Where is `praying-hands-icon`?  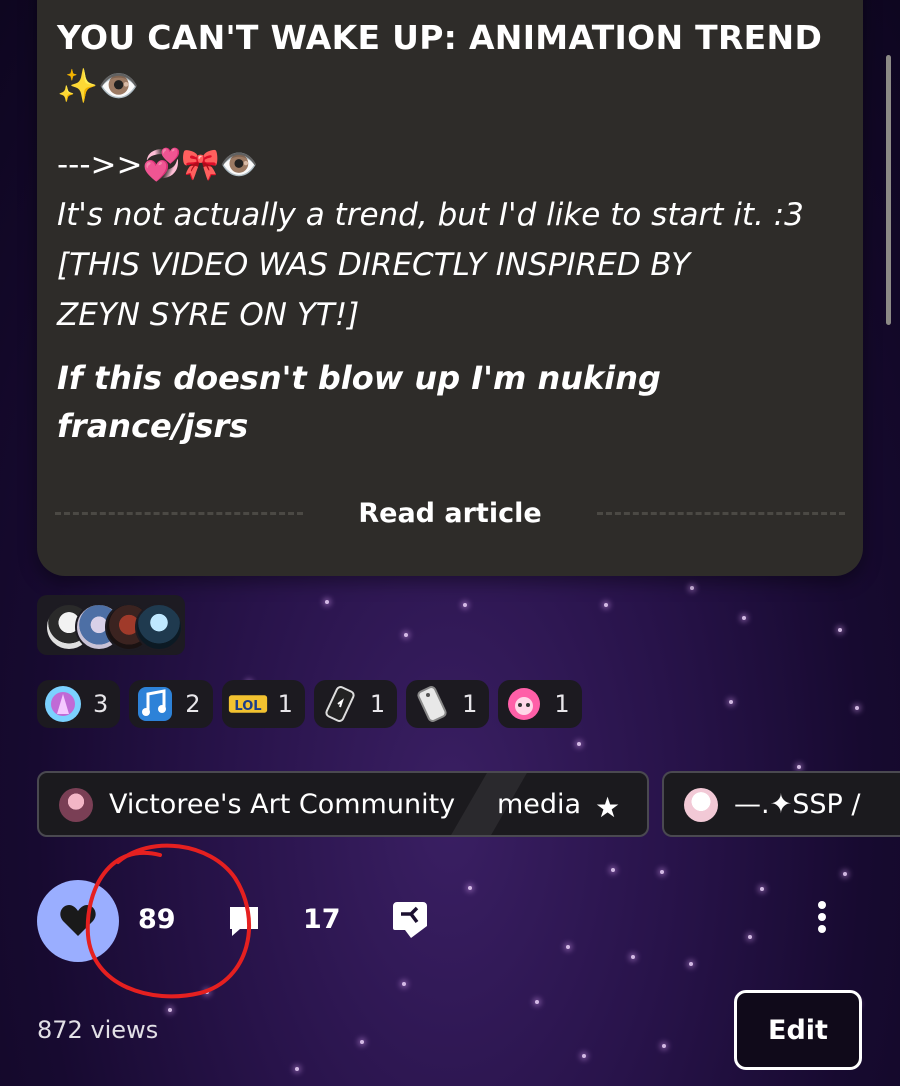
praying-hands-icon is located at coordinates (63, 704).